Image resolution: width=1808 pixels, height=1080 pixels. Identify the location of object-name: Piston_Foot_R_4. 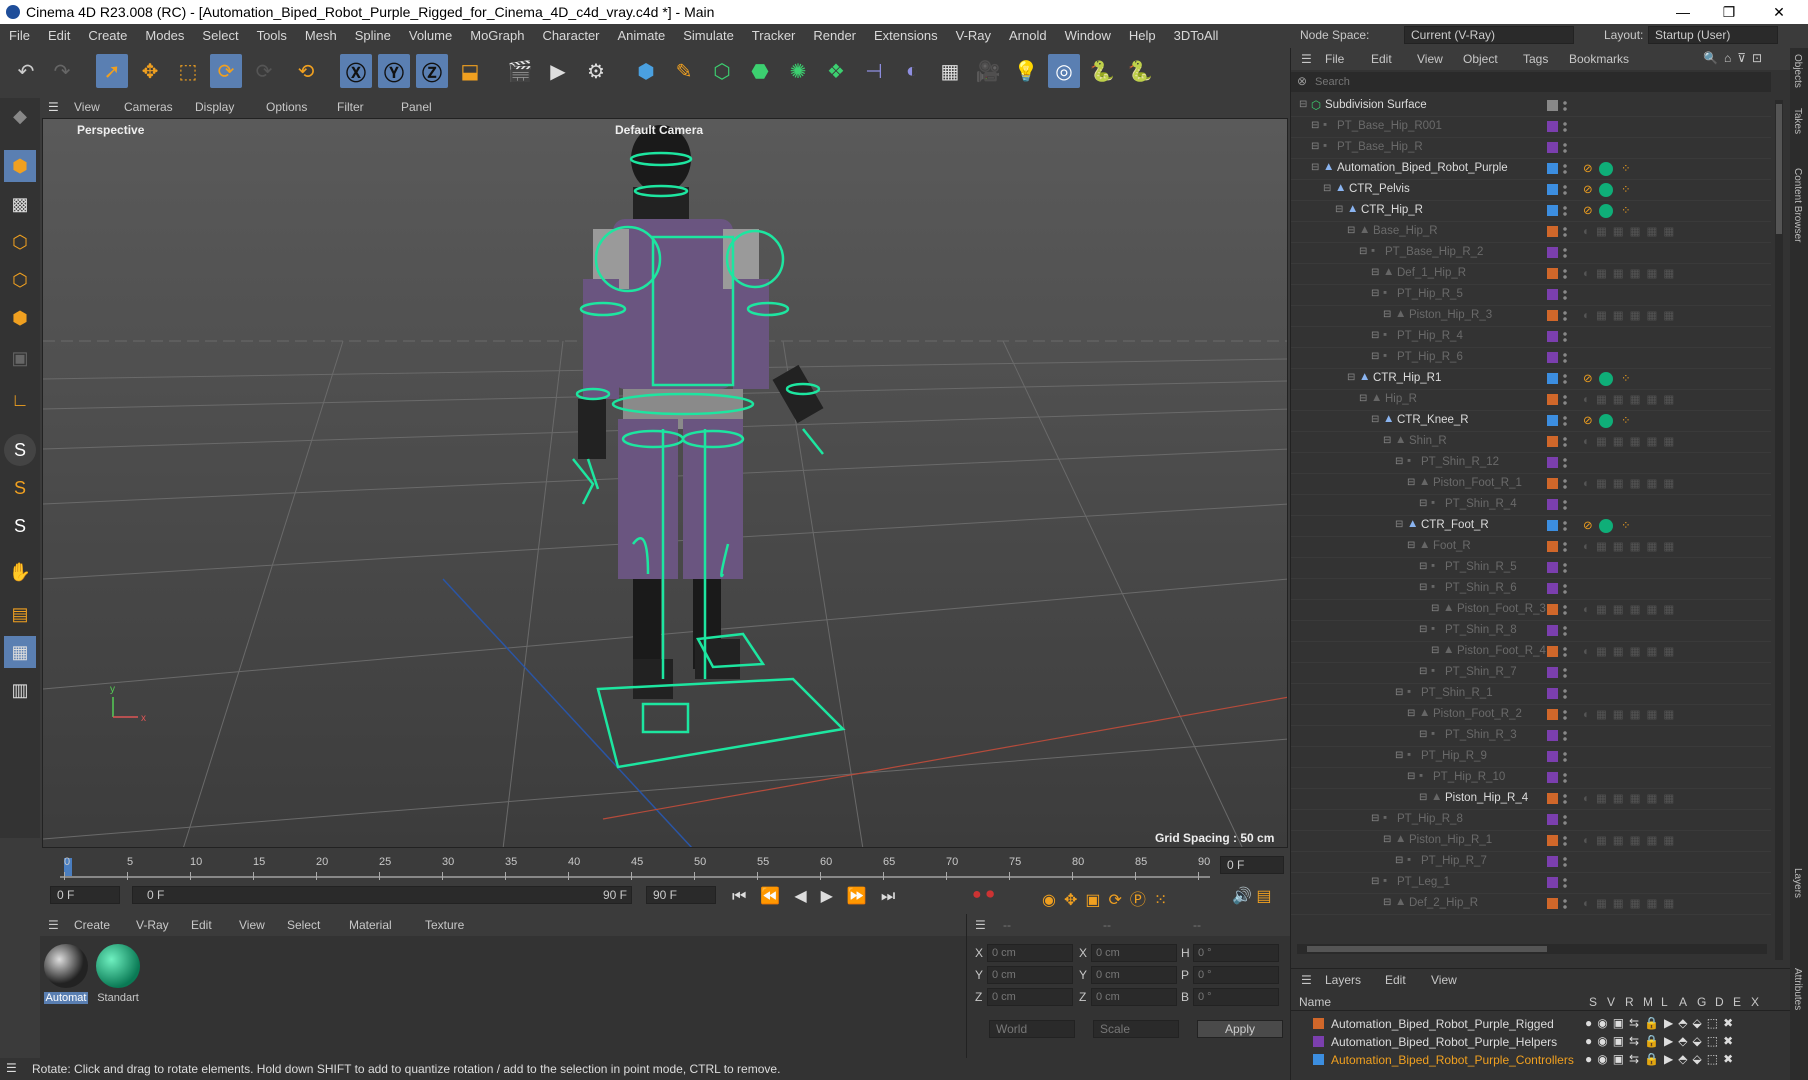
(1501, 651).